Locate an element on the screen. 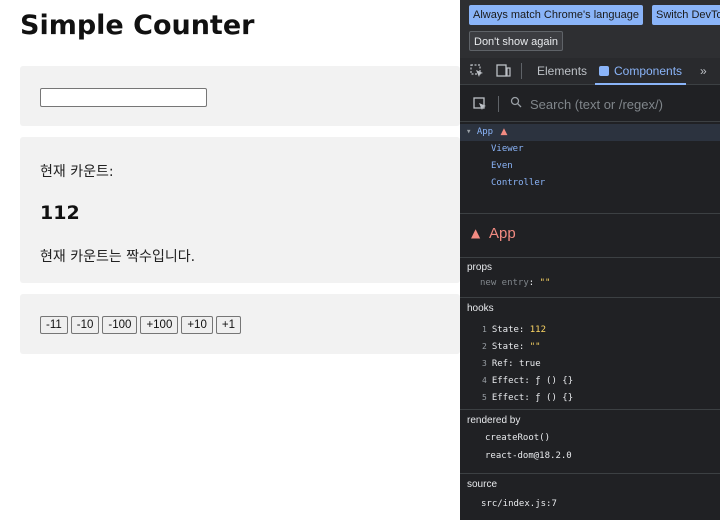 The image size is (720, 520). counter-button-row: -11 -10 -100 +100 +10 +1 is located at coordinates (140, 325).